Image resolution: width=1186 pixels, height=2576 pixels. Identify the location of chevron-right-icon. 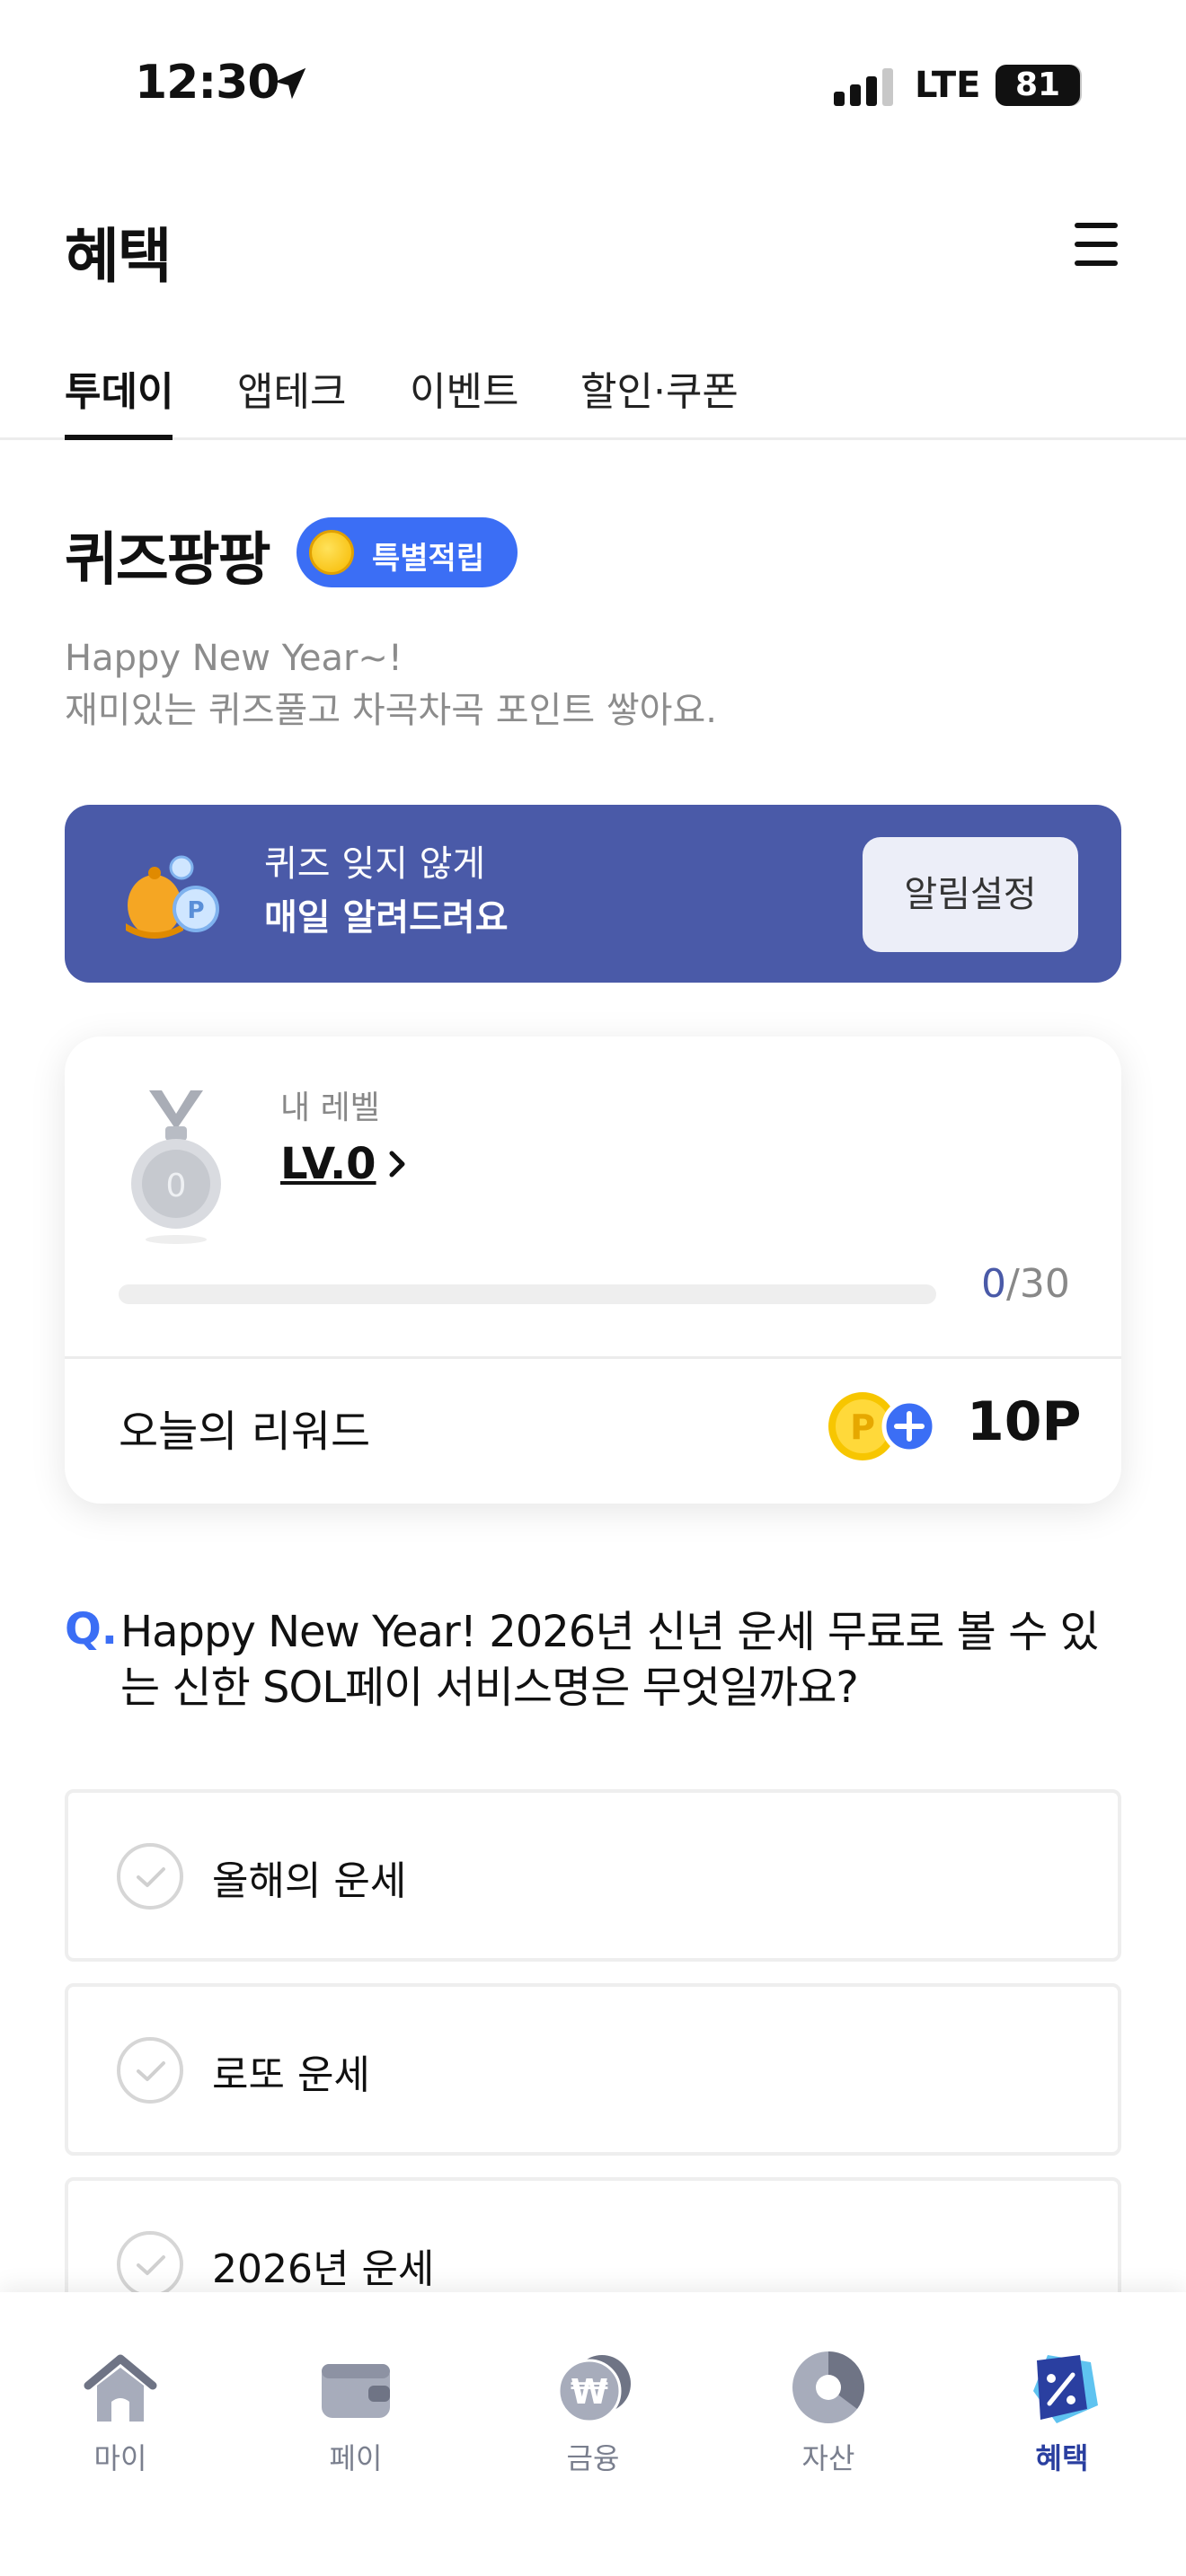
(398, 1164).